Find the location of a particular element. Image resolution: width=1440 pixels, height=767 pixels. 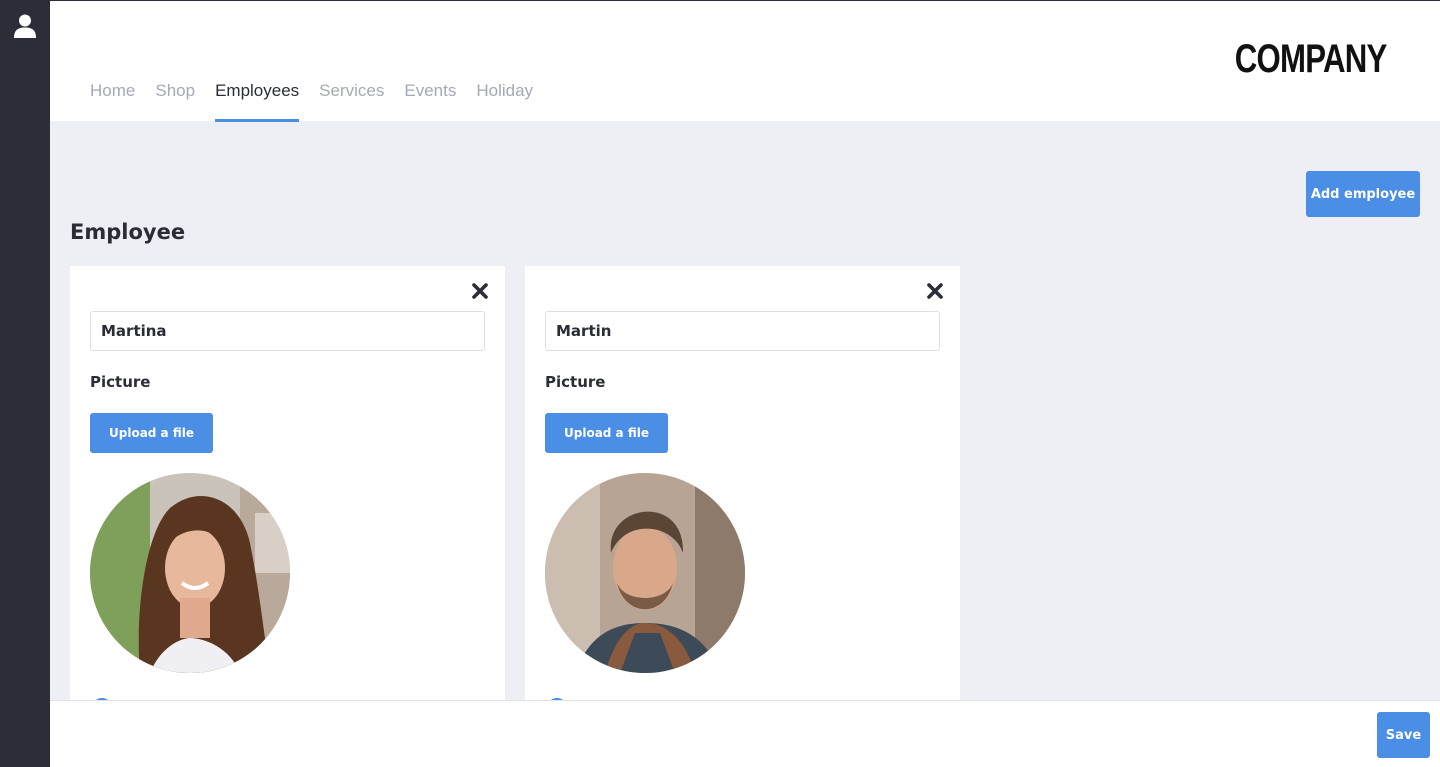

footer-bar: Save is located at coordinates (745, 733).